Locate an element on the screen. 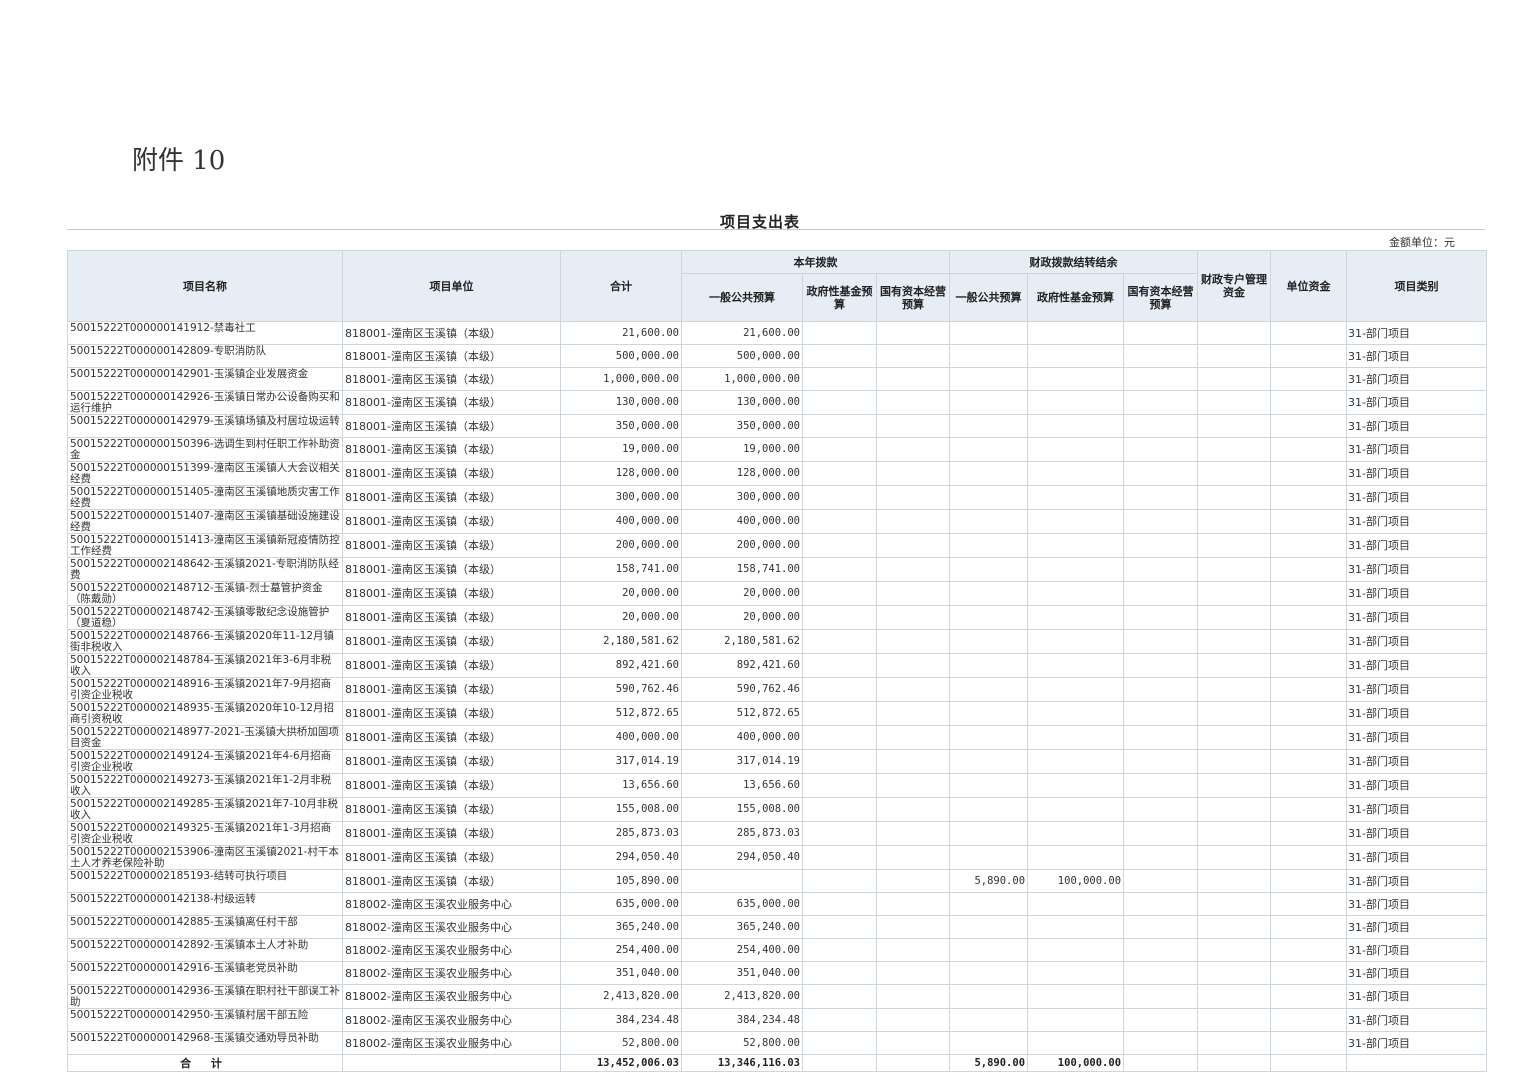 This screenshot has width=1520, height=1074. general-budget-cell: 21,600.00 is located at coordinates (742, 333).